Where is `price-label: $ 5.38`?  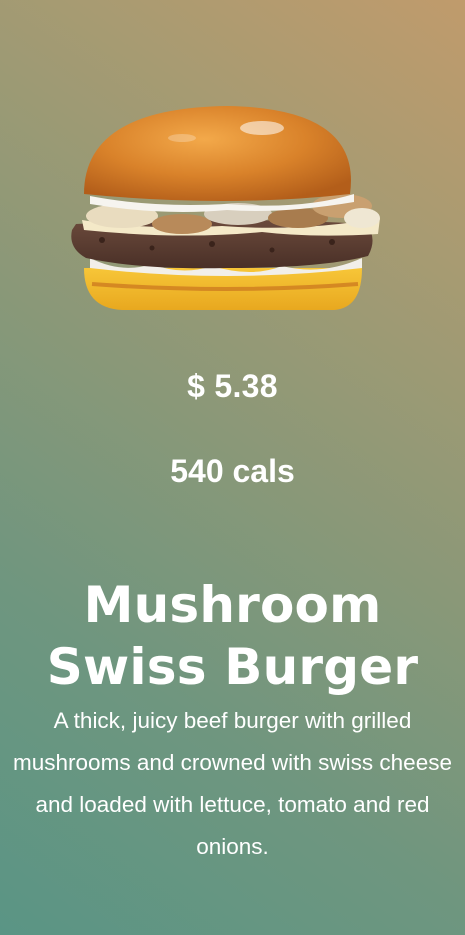 price-label: $ 5.38 is located at coordinates (232, 386).